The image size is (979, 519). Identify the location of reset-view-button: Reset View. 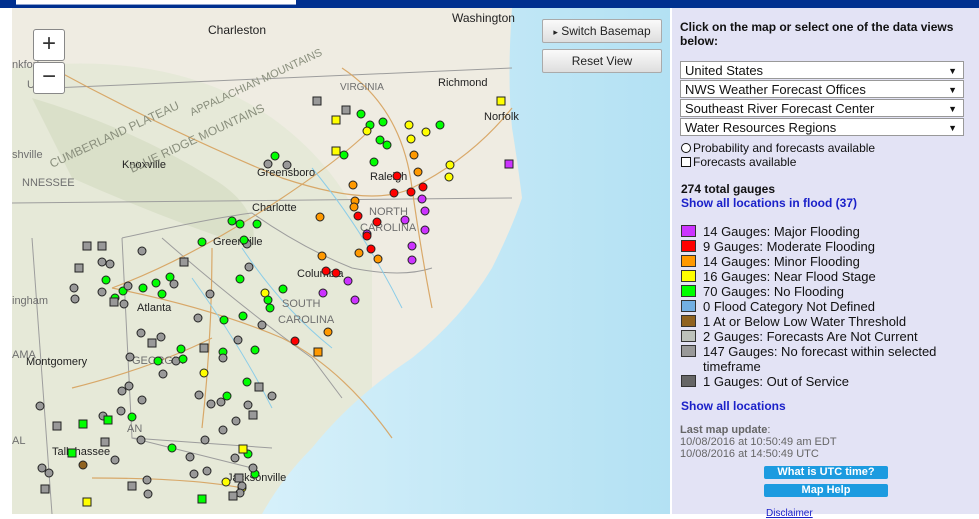
(602, 61).